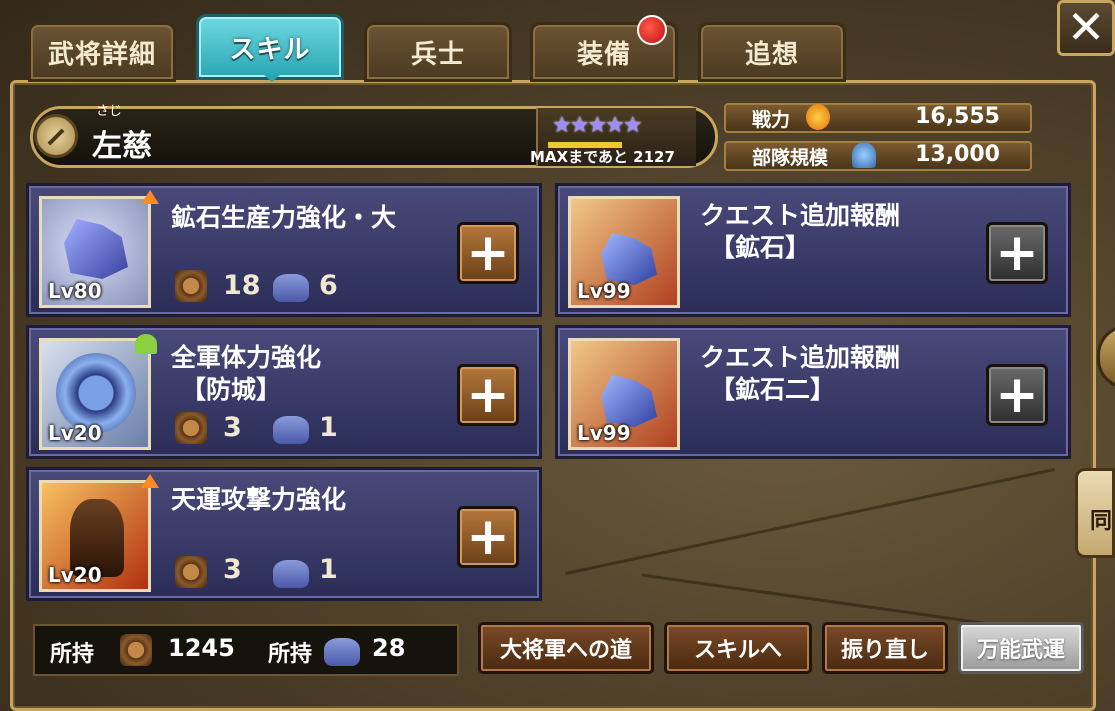  What do you see at coordinates (201, 648) in the screenshot?
I see `owned-coin-value: 1245` at bounding box center [201, 648].